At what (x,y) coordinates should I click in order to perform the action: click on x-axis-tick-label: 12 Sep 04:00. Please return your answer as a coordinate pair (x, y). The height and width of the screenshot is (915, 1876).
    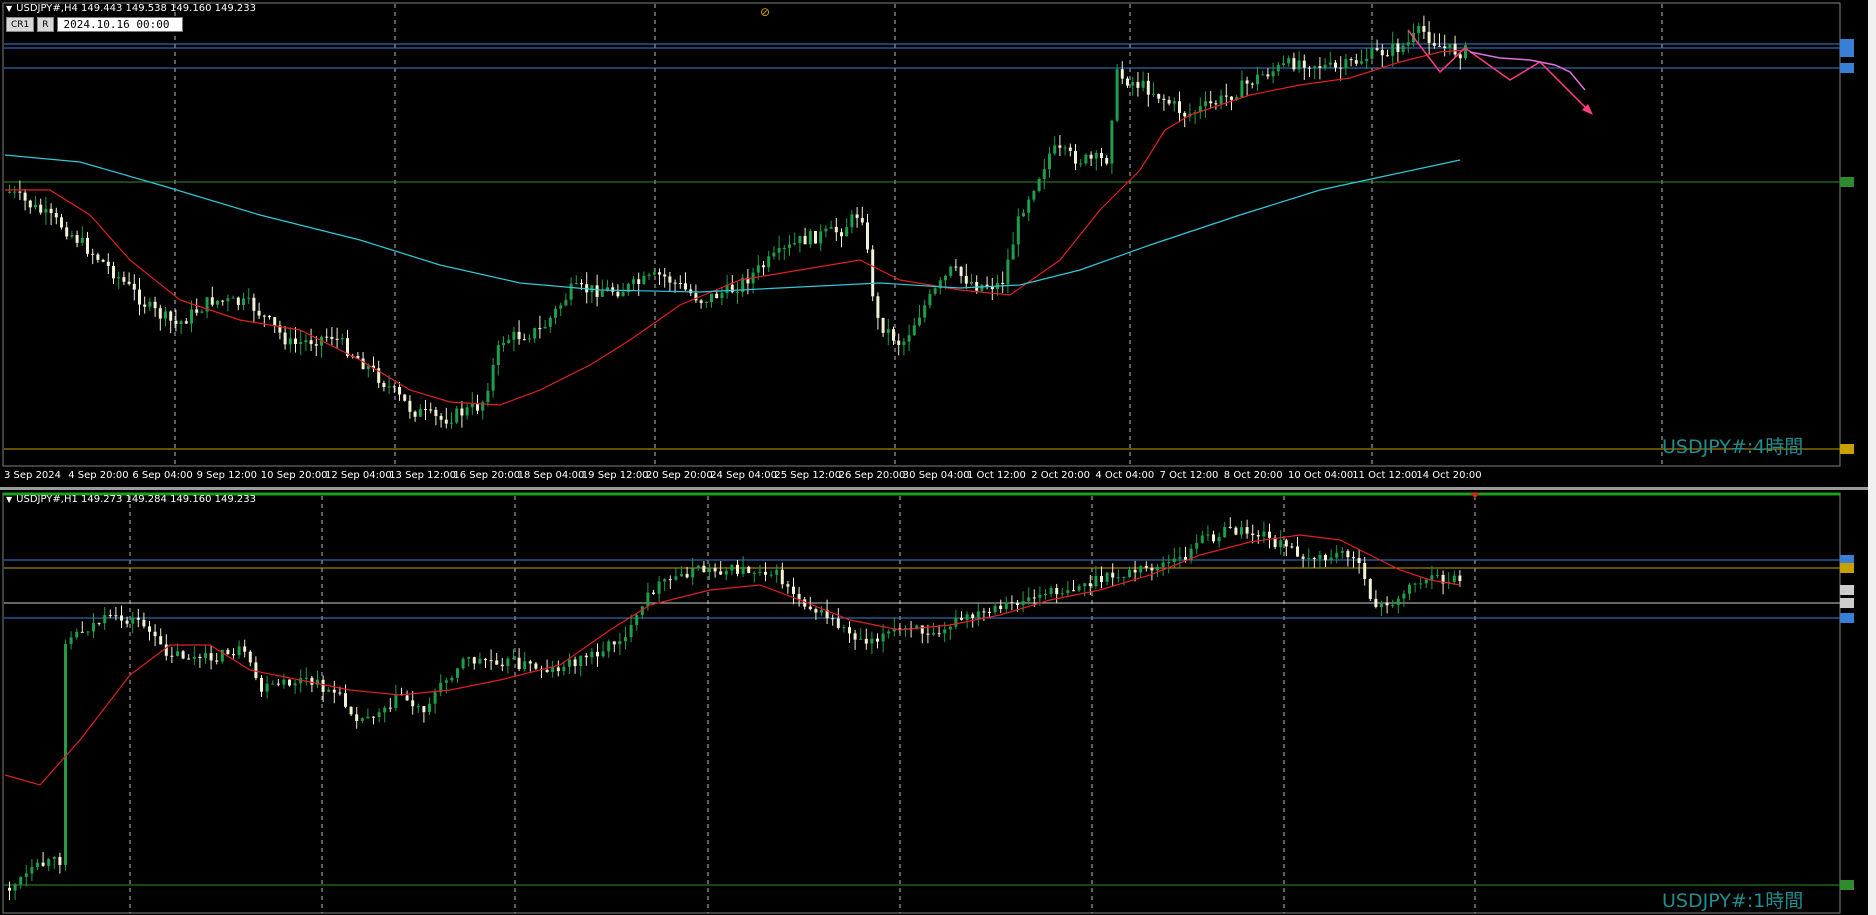
    Looking at the image, I should click on (358, 475).